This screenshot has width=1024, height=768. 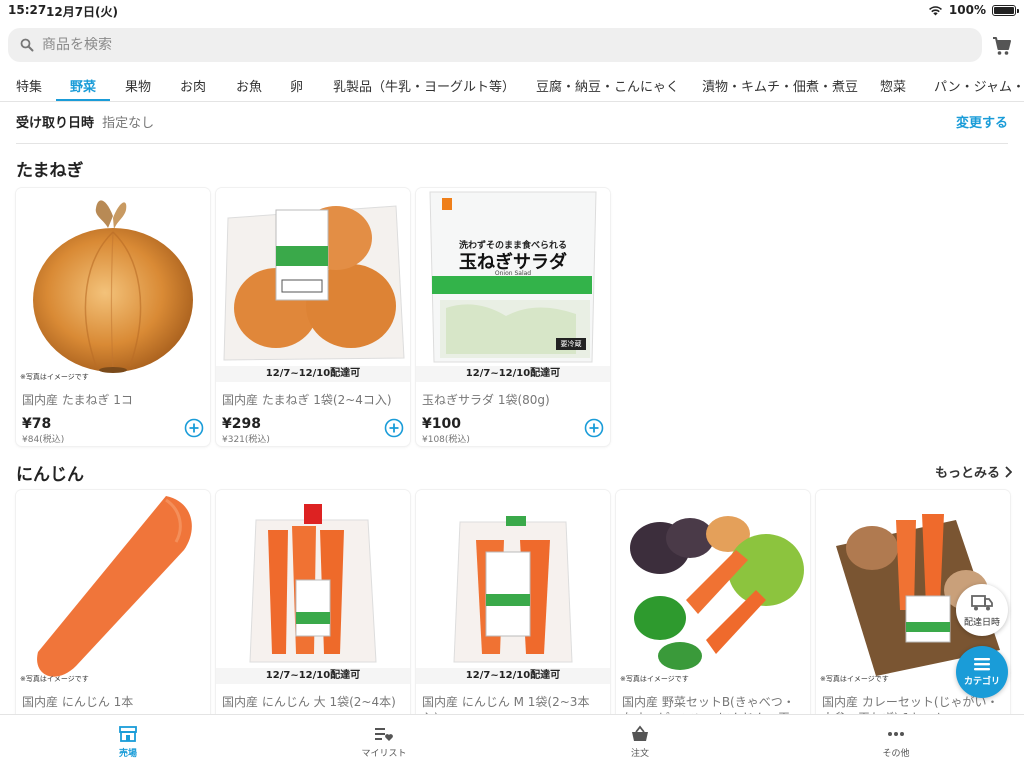 I want to click on tab-vegetables: 野菜, so click(x=83, y=88).